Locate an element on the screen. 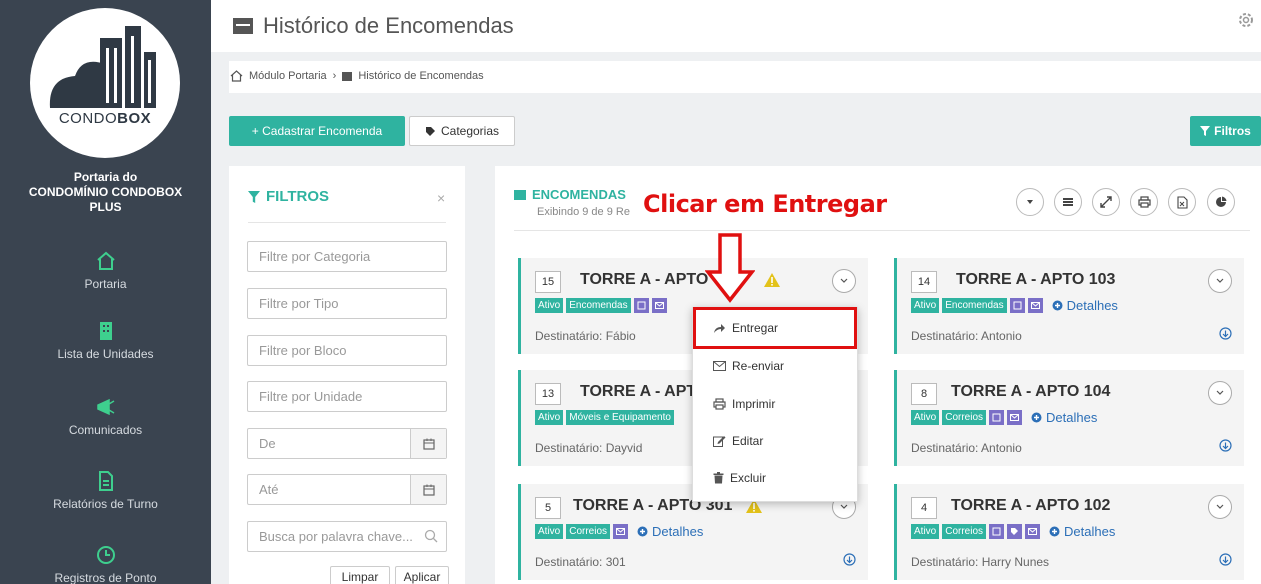 This screenshot has height=584, width=1261. print-button is located at coordinates (1144, 202).